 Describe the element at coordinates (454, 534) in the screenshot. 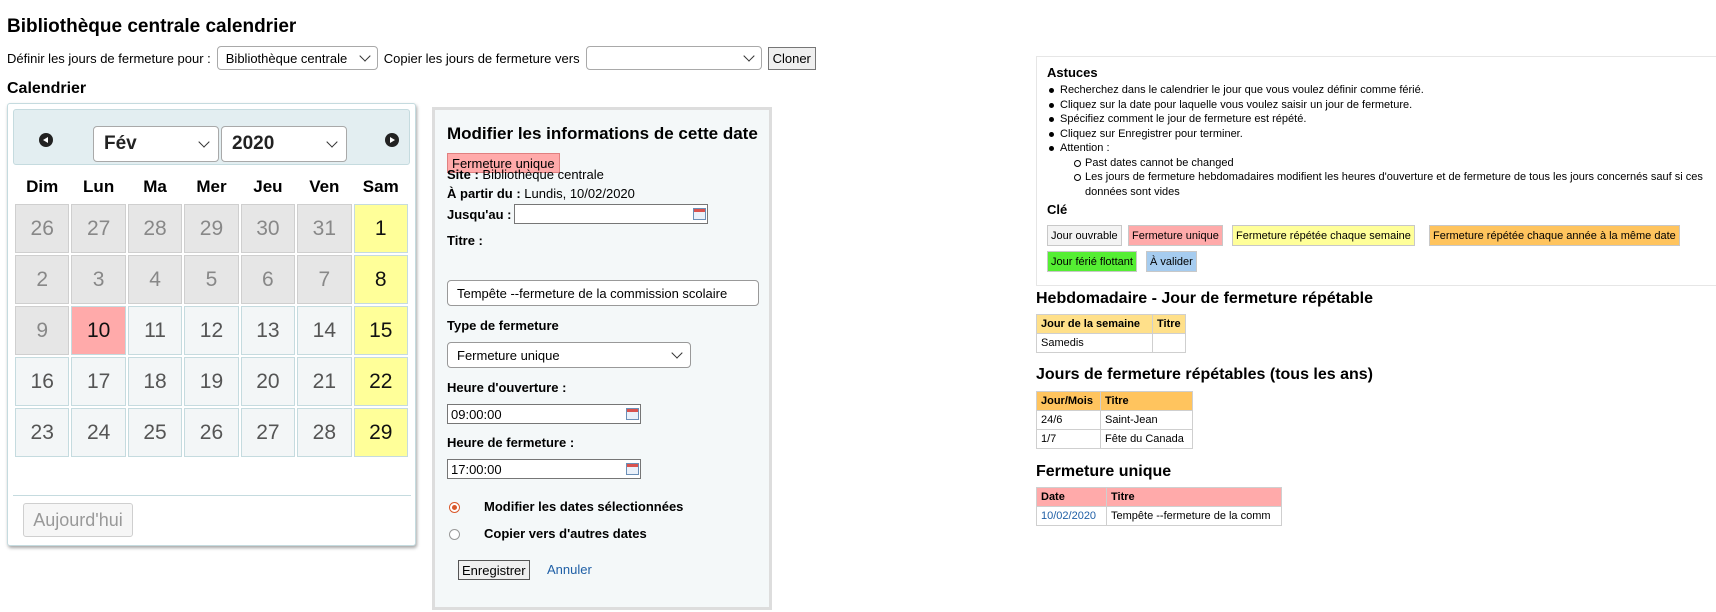

I see `copy-dates-radio` at that location.